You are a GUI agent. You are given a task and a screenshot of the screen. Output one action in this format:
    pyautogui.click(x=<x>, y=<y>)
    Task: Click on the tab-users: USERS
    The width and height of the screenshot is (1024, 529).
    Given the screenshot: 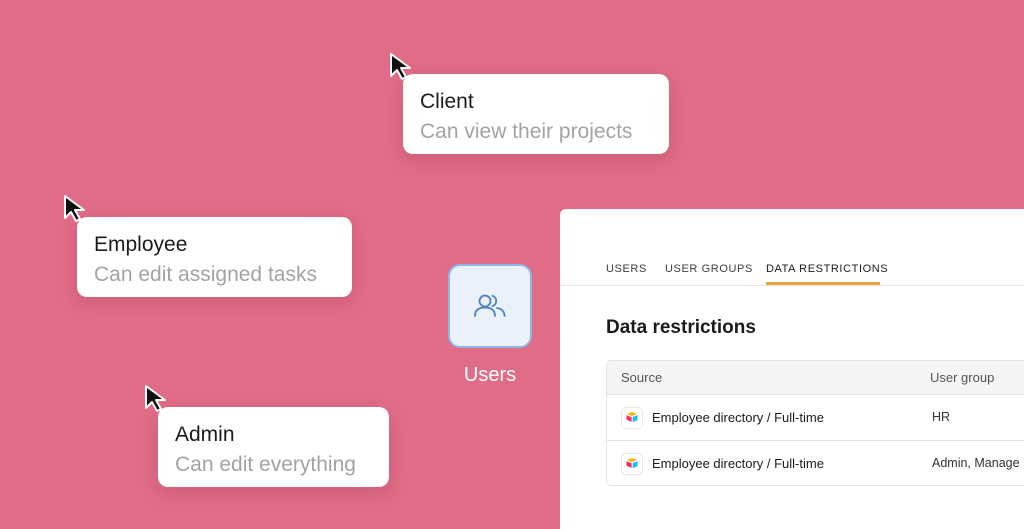 What is the action you would take?
    pyautogui.click(x=626, y=269)
    